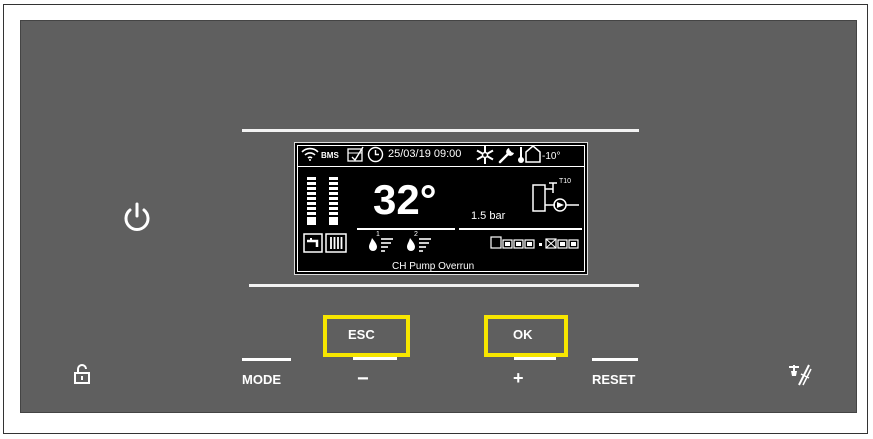  What do you see at coordinates (405, 199) in the screenshot?
I see `flow-temperature: 32°` at bounding box center [405, 199].